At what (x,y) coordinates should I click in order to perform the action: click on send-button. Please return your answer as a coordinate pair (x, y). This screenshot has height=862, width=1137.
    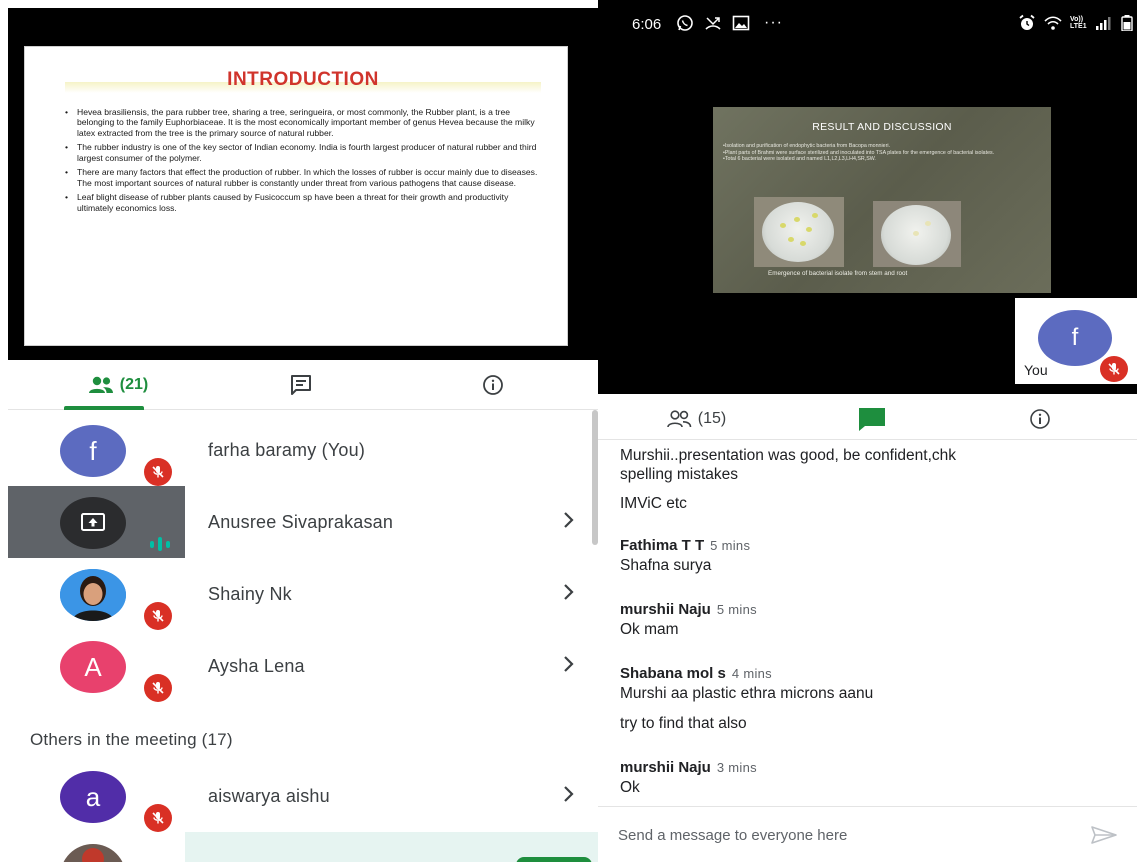
    Looking at the image, I should click on (1104, 835).